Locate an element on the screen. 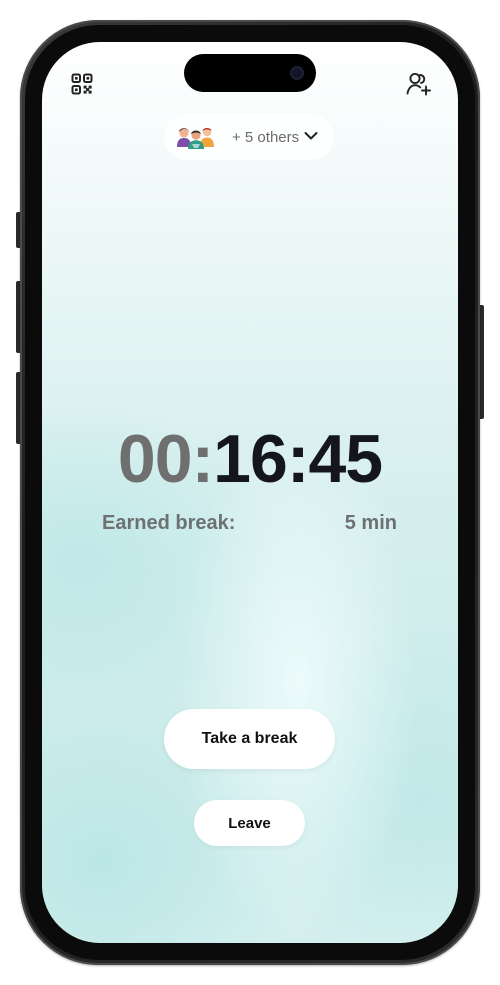  others-count-label: + 5 others is located at coordinates (266, 137).